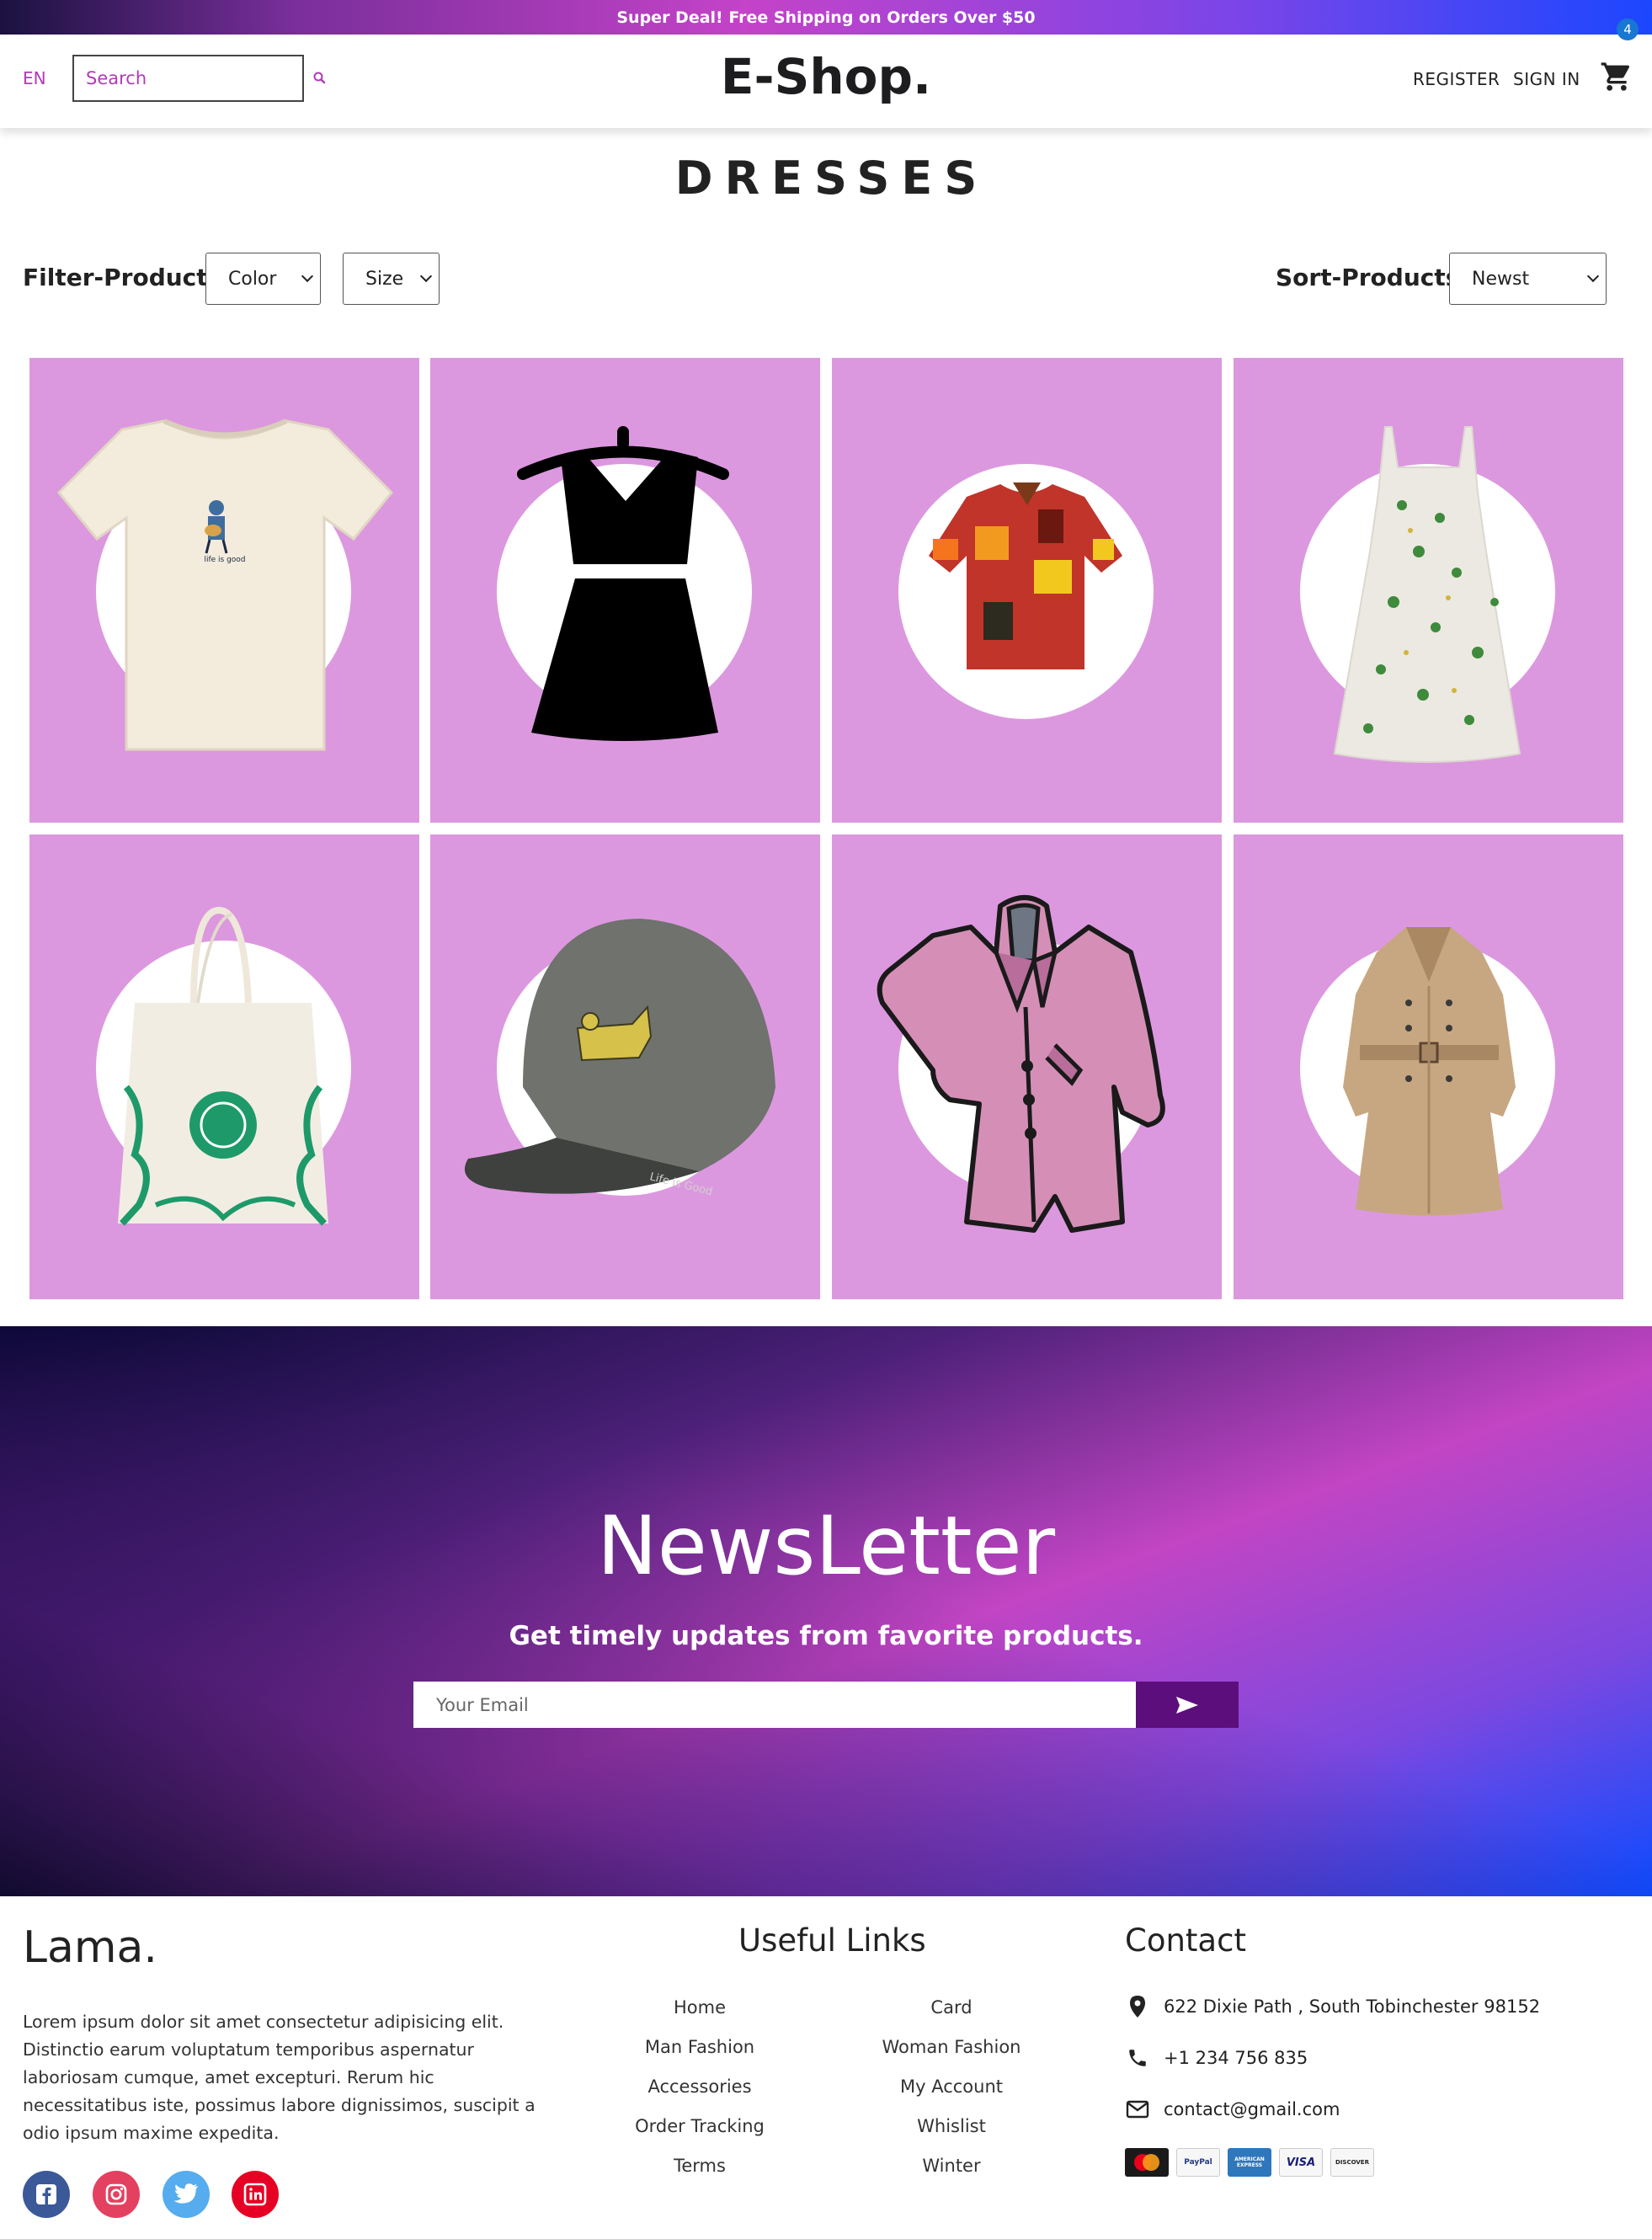 The height and width of the screenshot is (2239, 1652). I want to click on footer-link-terms: Terms, so click(699, 2166).